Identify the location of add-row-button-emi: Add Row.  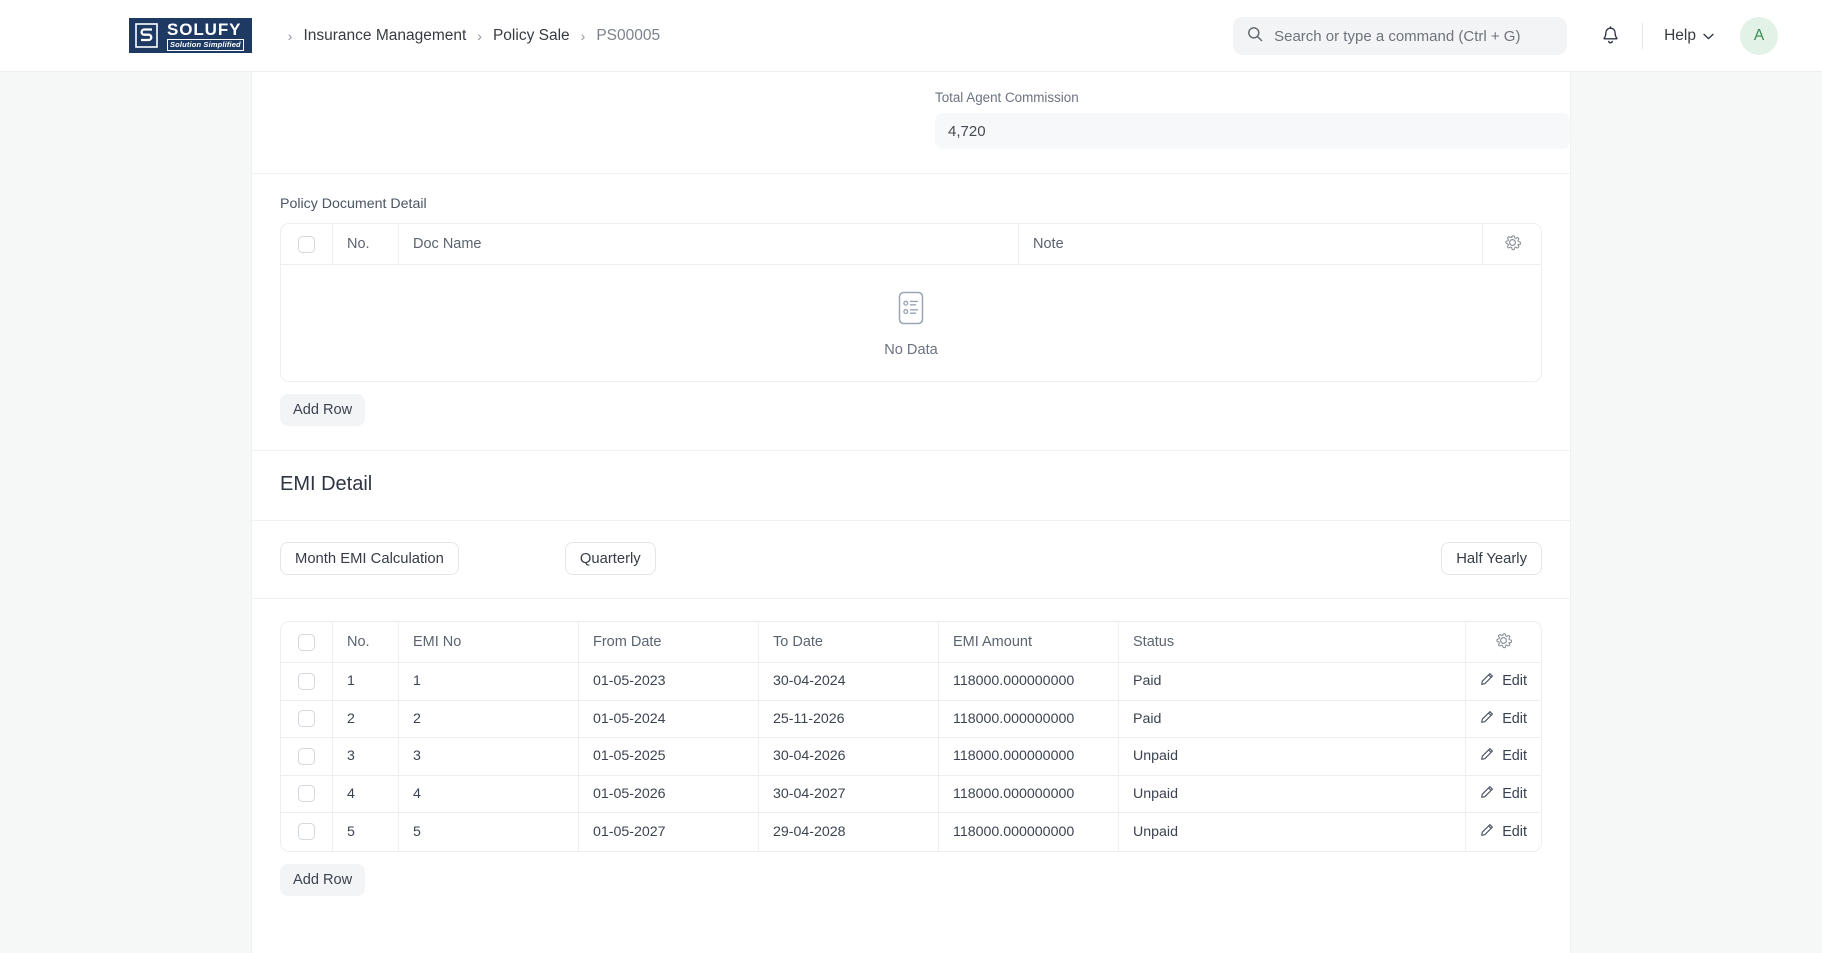
(323, 879).